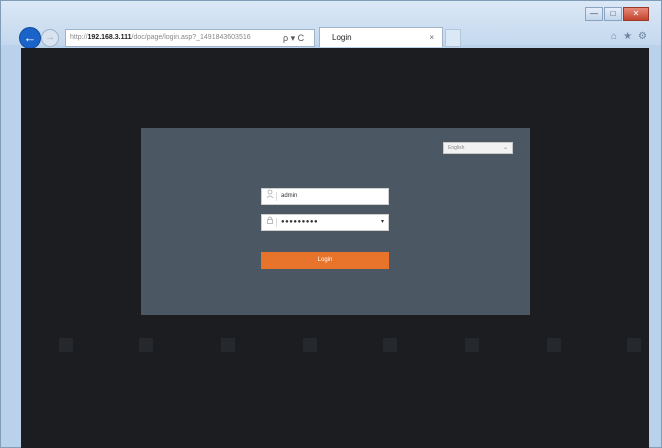 The width and height of the screenshot is (662, 448). Describe the element at coordinates (79, 37) in the screenshot. I see `address-prefix: http://` at that location.